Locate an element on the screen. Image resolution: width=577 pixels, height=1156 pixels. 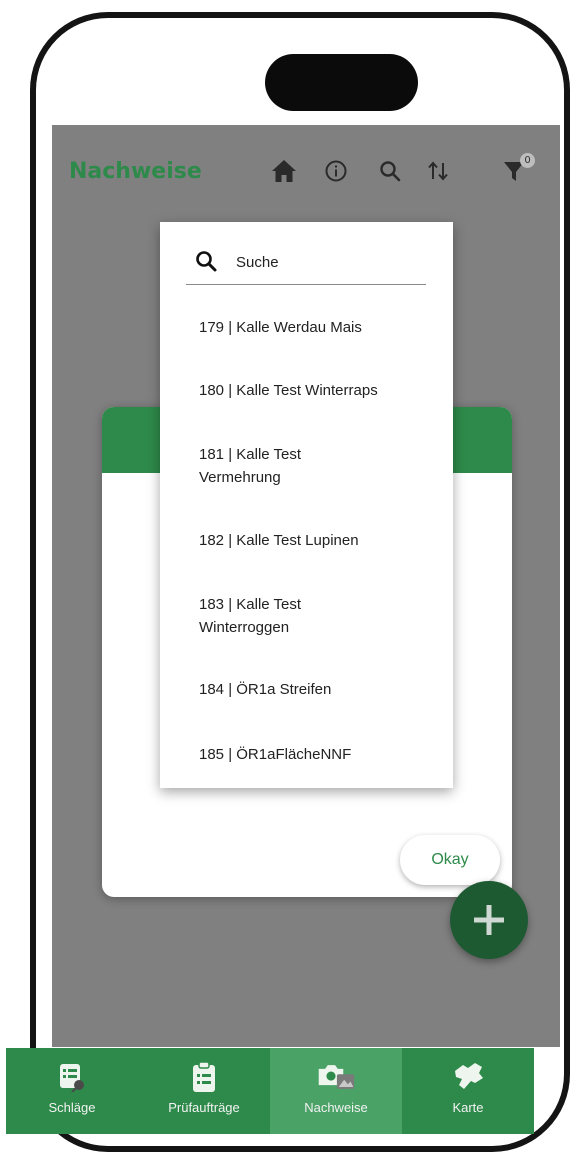
filter-count-badge: 0 is located at coordinates (527, 160).